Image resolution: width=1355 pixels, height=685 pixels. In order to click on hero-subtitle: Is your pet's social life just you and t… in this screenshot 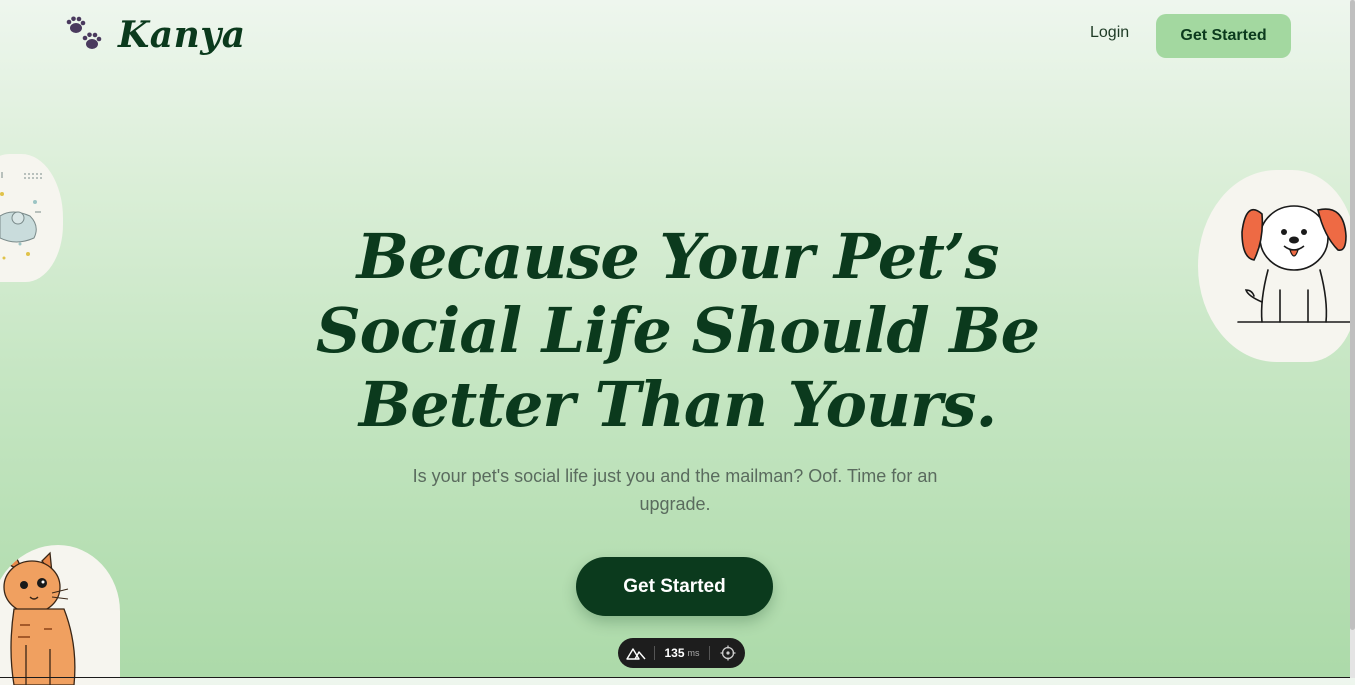, I will do `click(675, 490)`.